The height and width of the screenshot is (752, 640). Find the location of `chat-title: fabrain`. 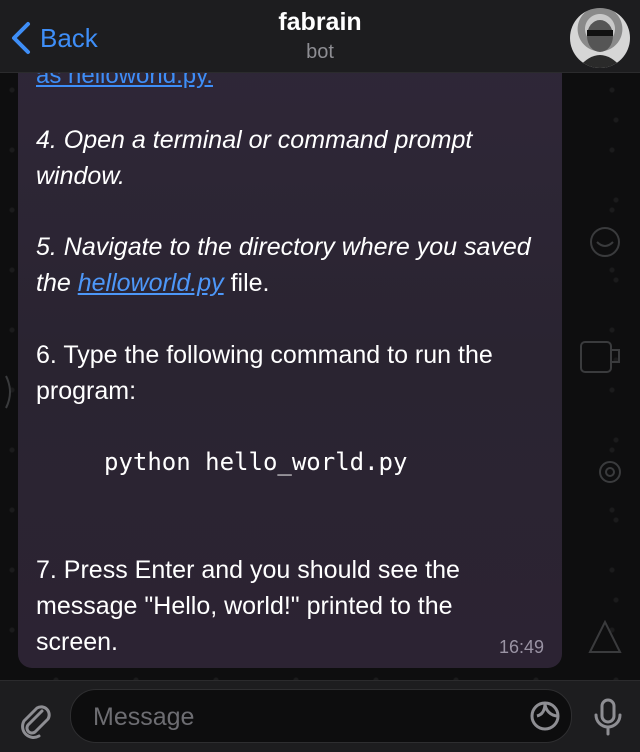

chat-title: fabrain is located at coordinates (320, 22).